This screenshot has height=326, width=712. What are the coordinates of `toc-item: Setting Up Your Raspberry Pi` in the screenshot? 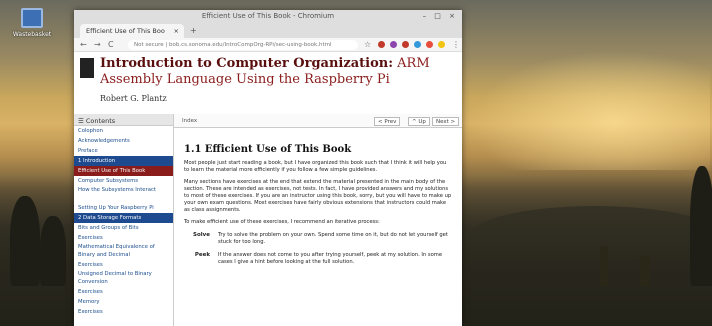 It's located at (123, 208).